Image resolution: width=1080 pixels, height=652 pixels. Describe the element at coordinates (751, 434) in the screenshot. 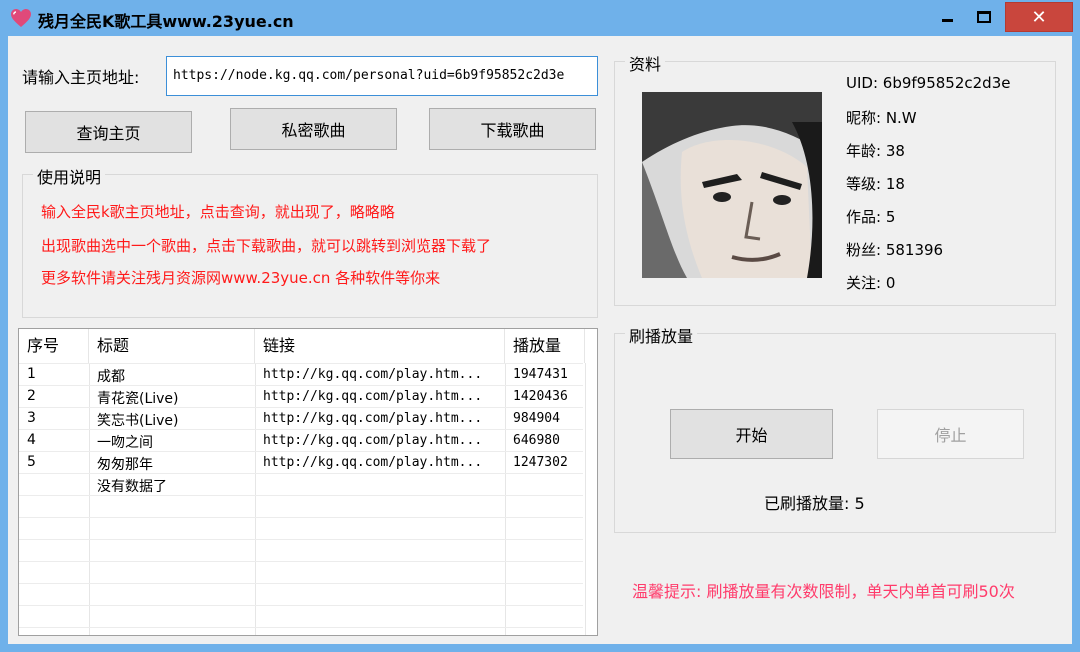

I see `start-button: 开始` at that location.